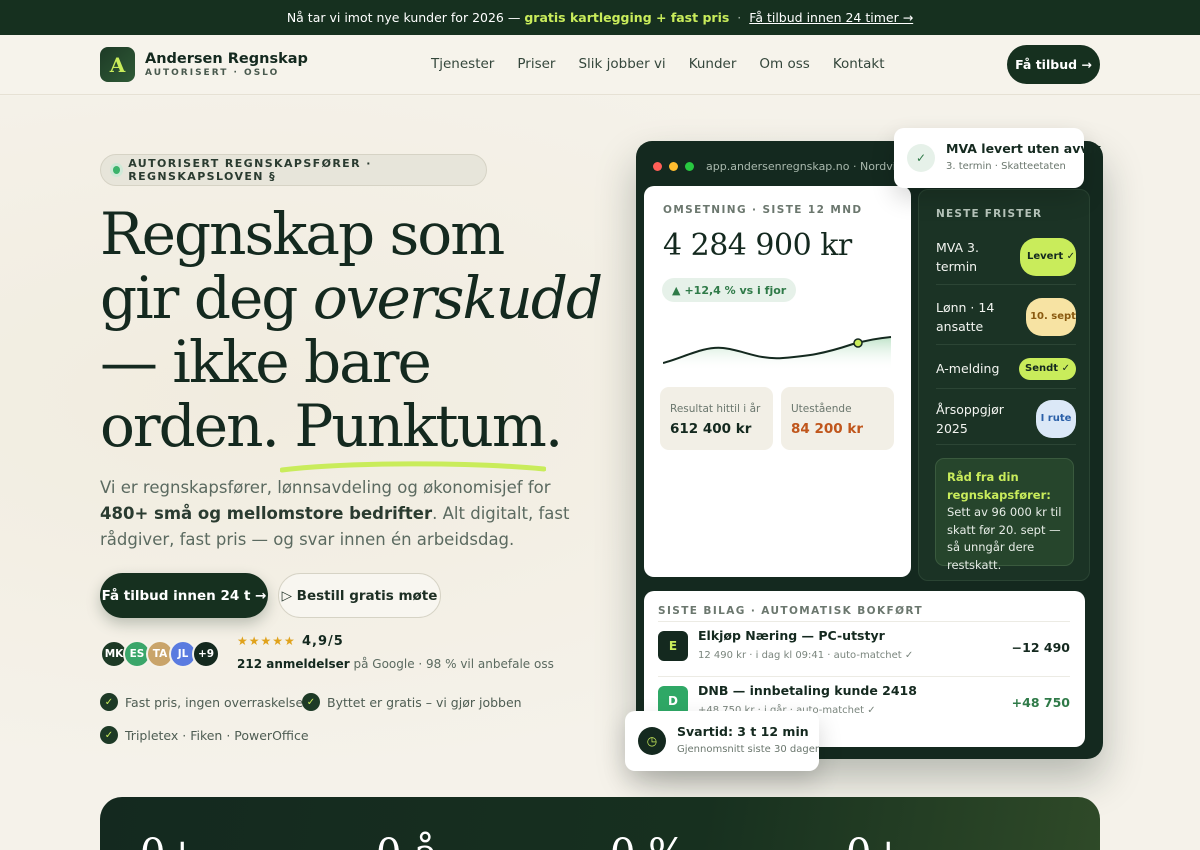 The height and width of the screenshot is (850, 1200). I want to click on logo: A, so click(117, 64).